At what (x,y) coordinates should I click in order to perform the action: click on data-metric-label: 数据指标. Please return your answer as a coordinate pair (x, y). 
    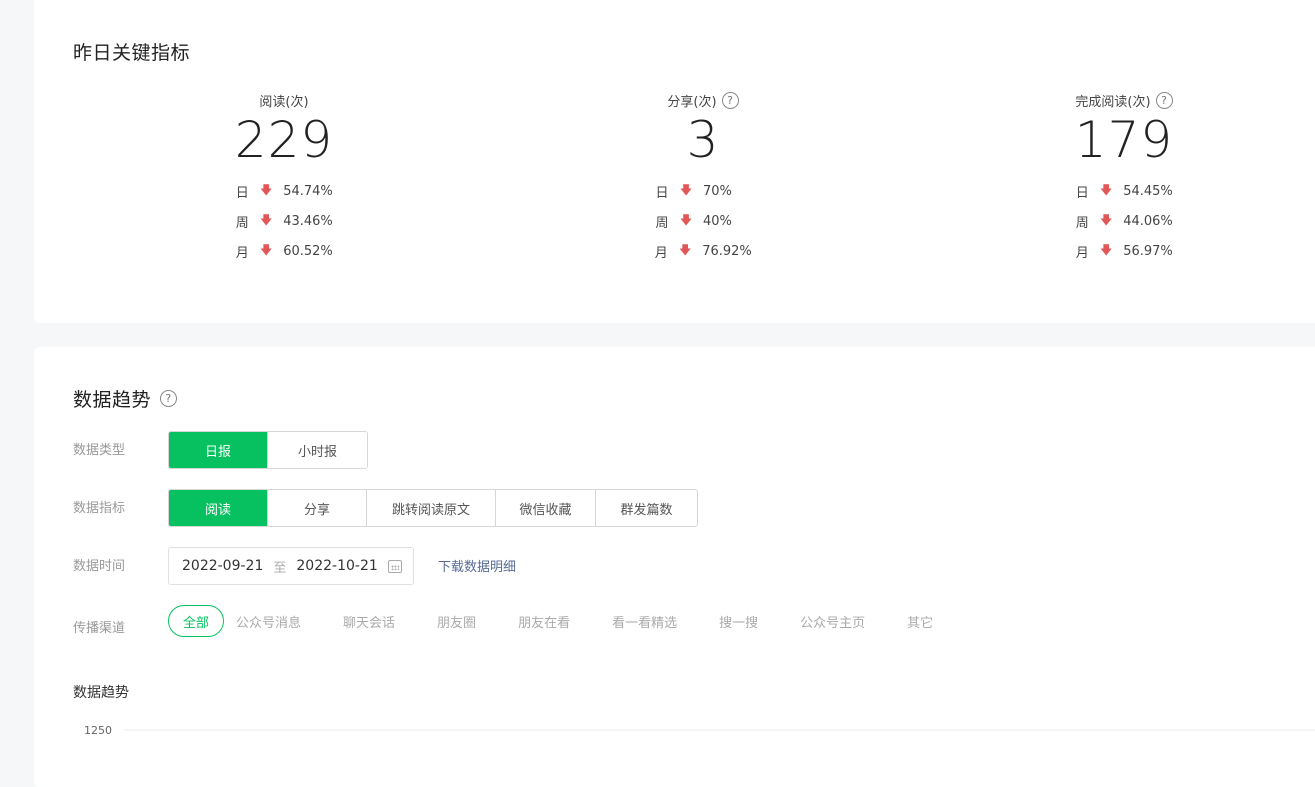
    Looking at the image, I should click on (99, 508).